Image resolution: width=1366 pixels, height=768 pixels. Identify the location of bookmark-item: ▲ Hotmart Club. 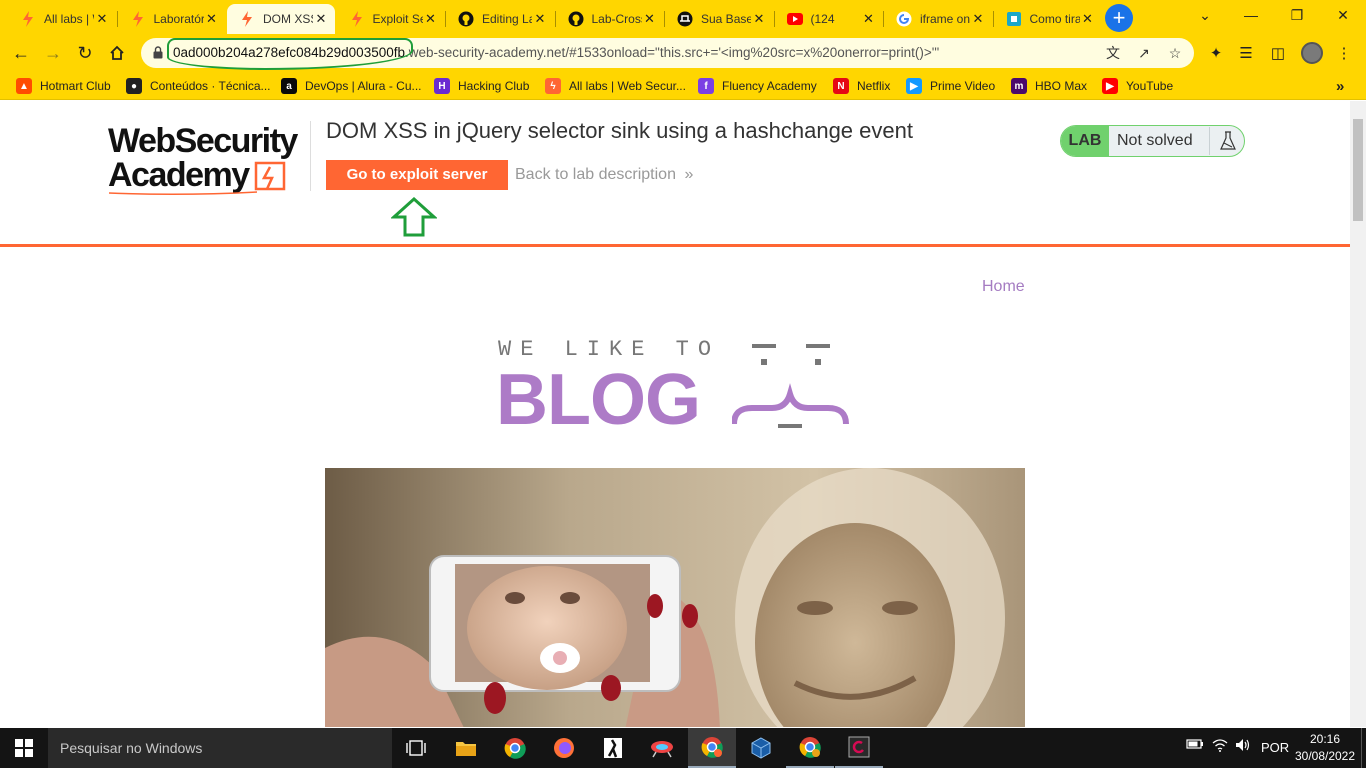
(63, 86).